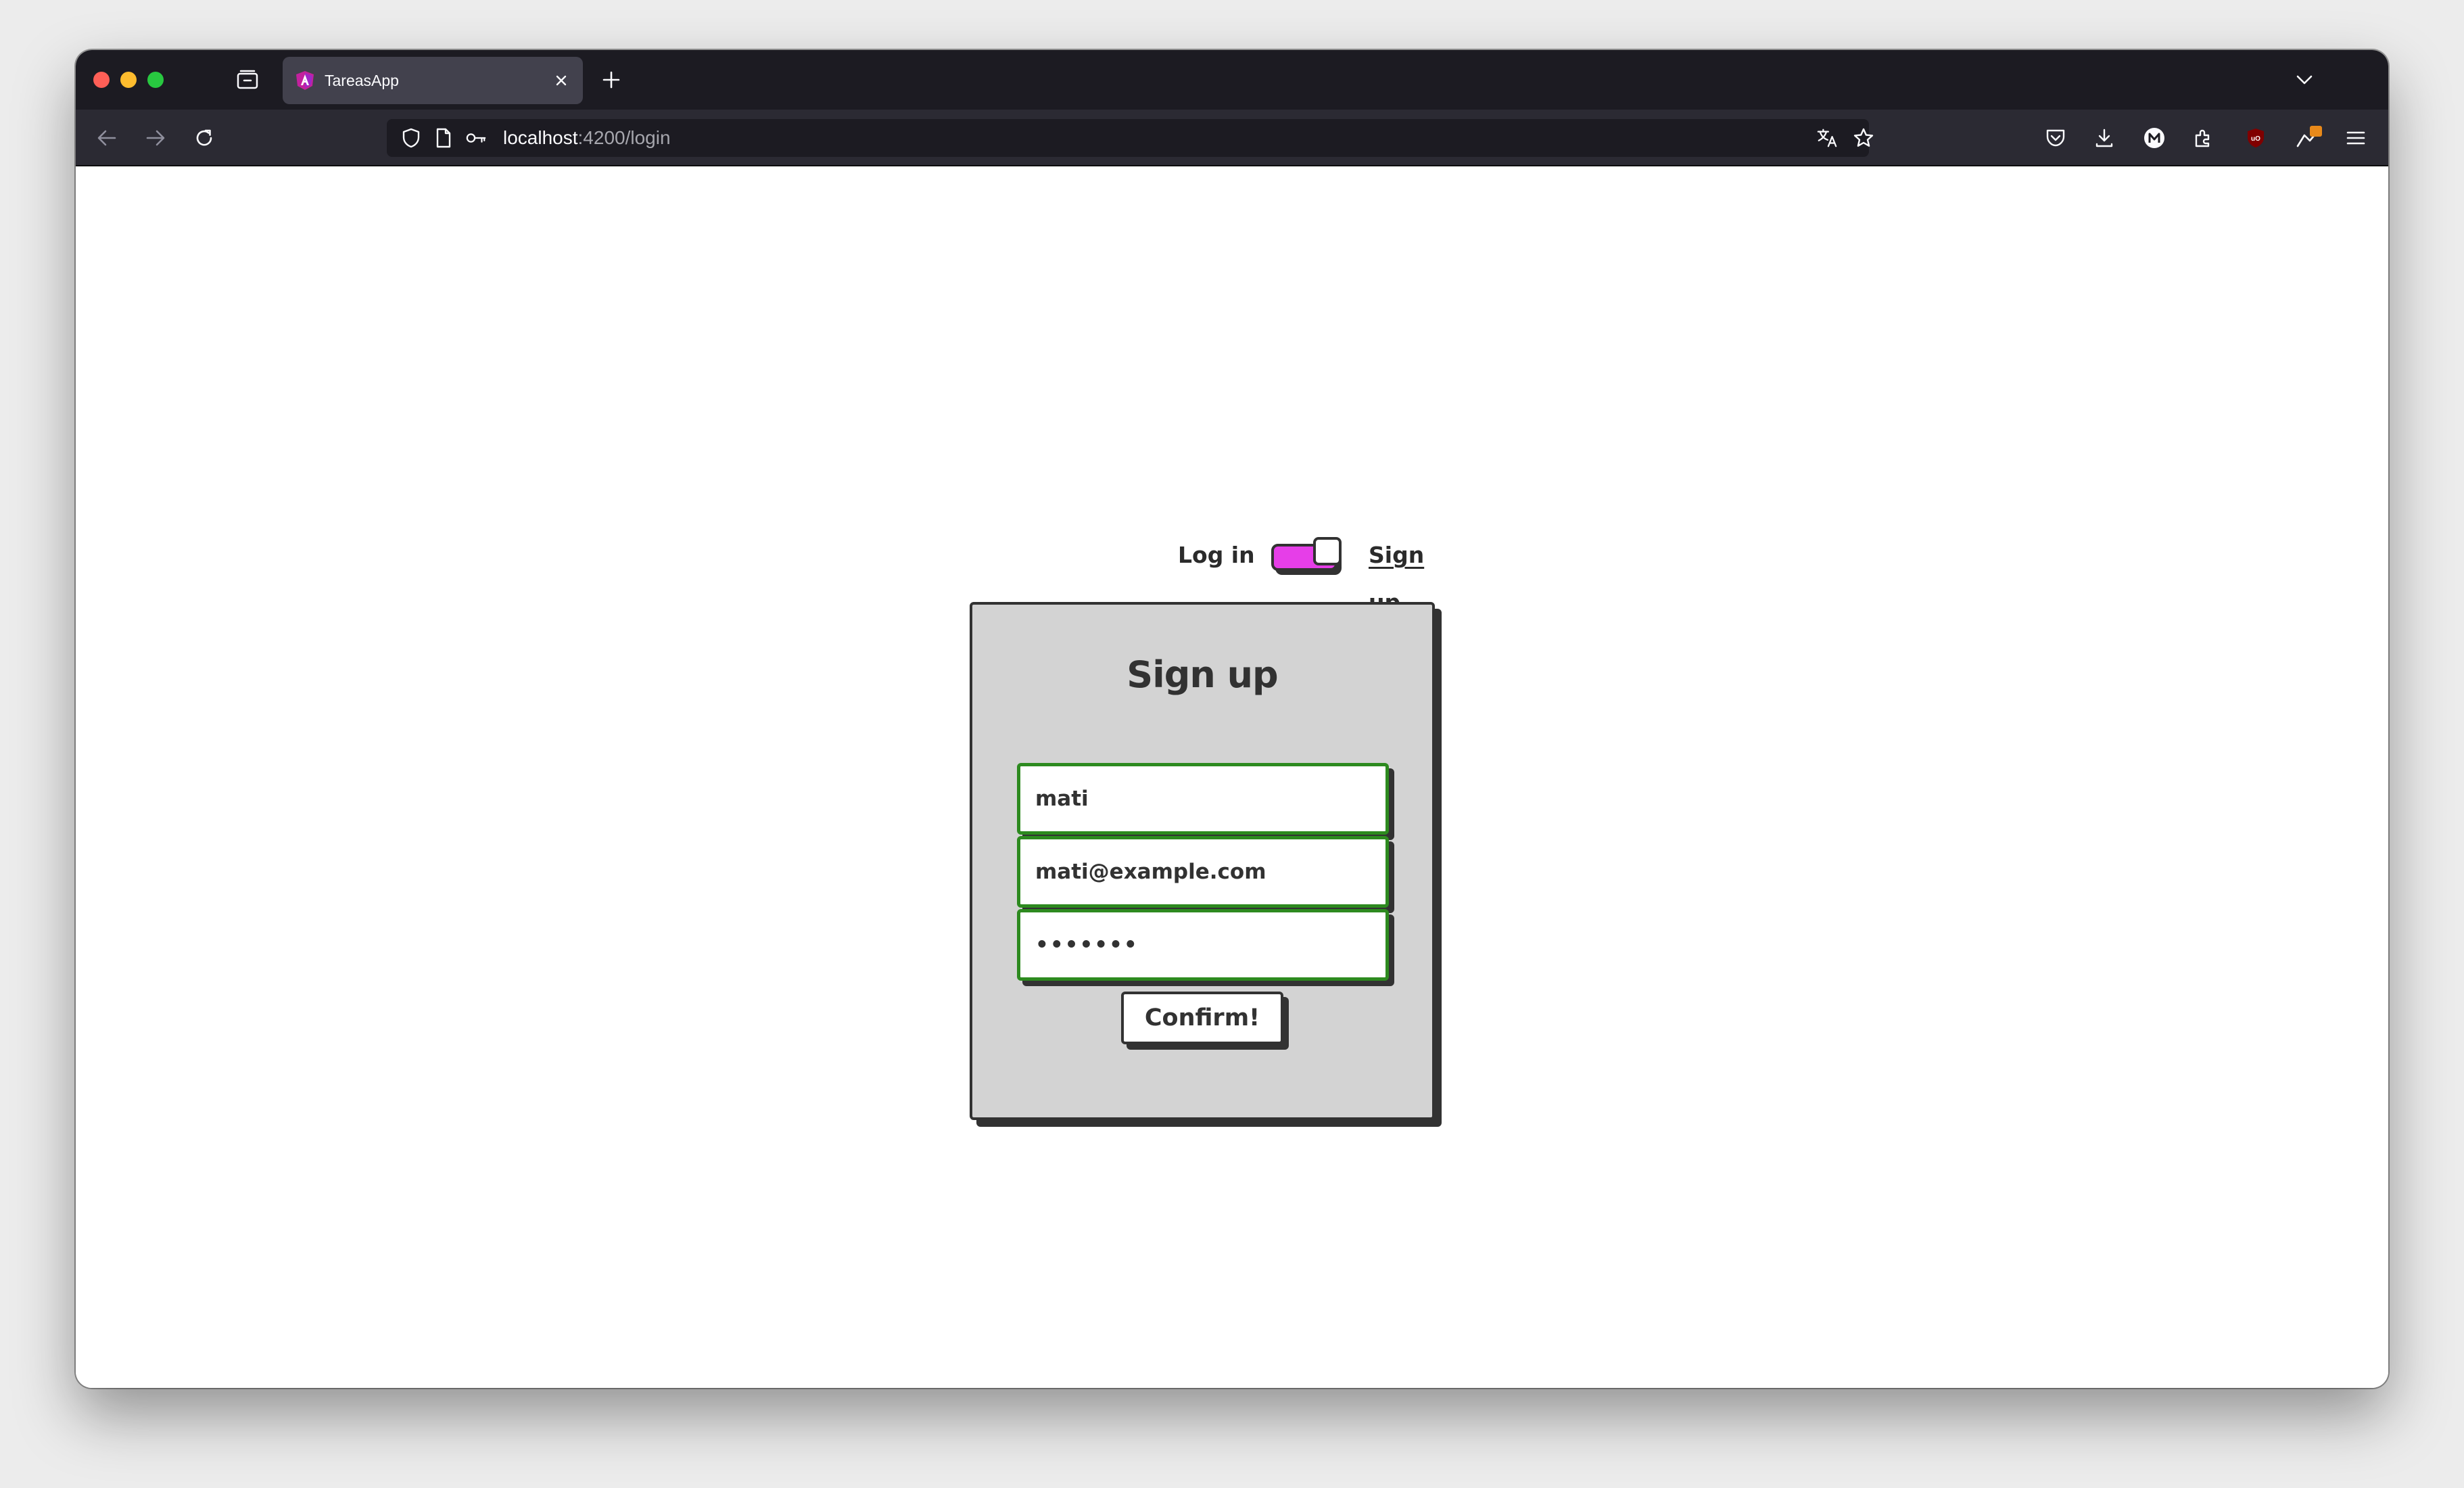  What do you see at coordinates (128, 80) in the screenshot?
I see `minimize-window-button` at bounding box center [128, 80].